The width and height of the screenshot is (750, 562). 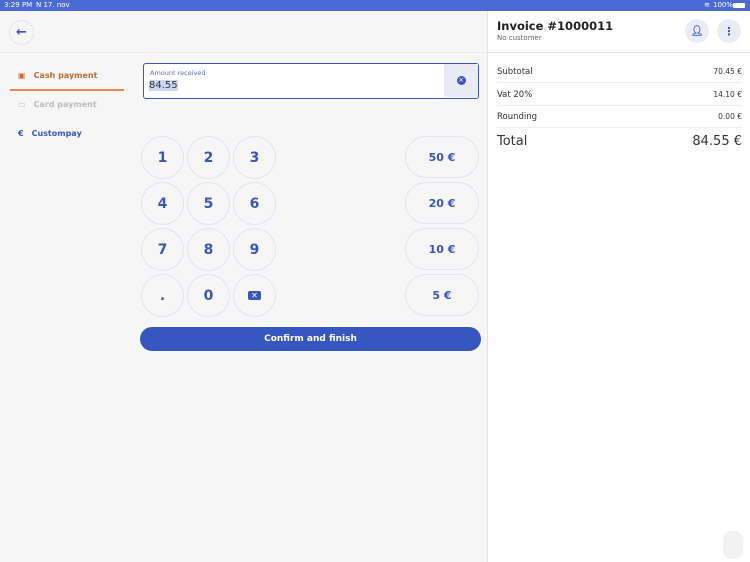 I want to click on battery-icon, so click(x=739, y=5).